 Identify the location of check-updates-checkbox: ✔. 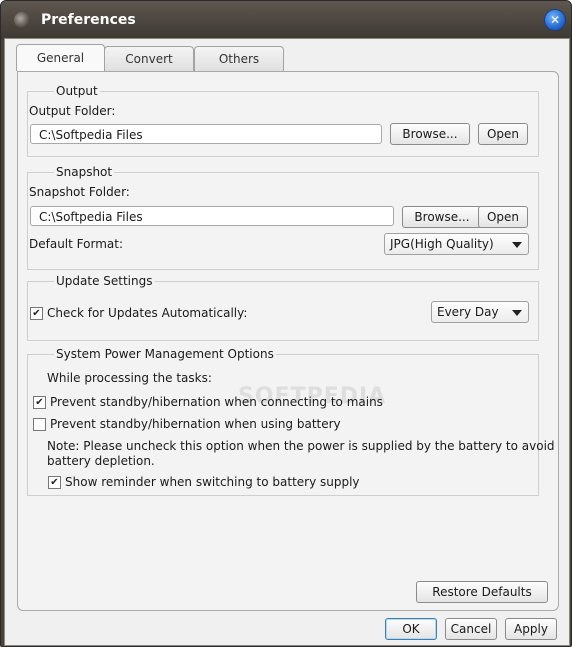
(36, 313).